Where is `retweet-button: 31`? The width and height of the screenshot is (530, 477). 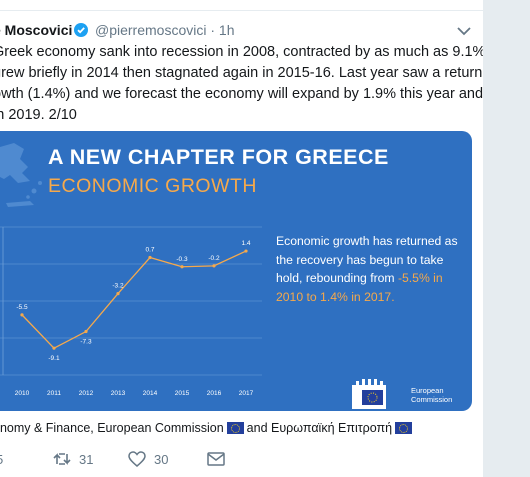
retweet-button: 31 is located at coordinates (73, 459).